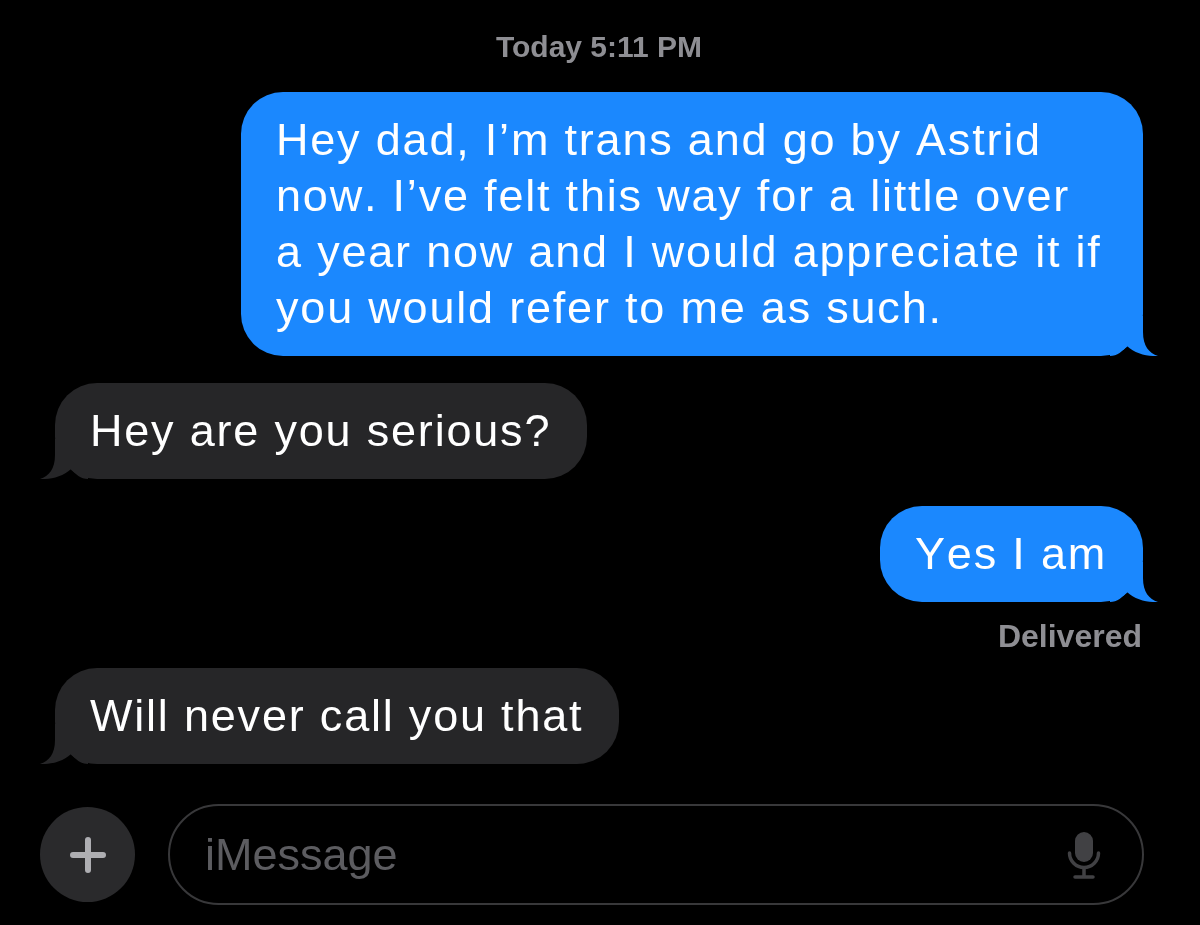 Image resolution: width=1200 pixels, height=925 pixels. I want to click on delivery-status: Delivered, so click(1069, 636).